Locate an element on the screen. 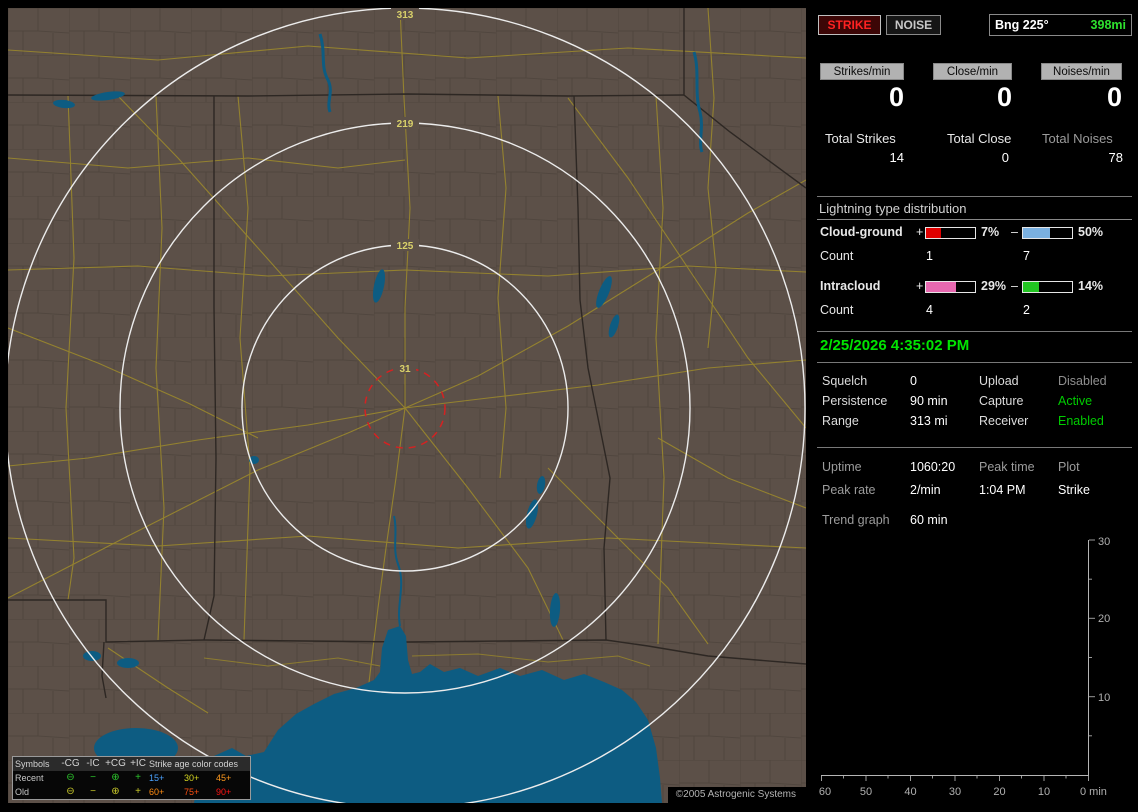  strikes-per-min-chip: Strikes/min is located at coordinates (862, 71).